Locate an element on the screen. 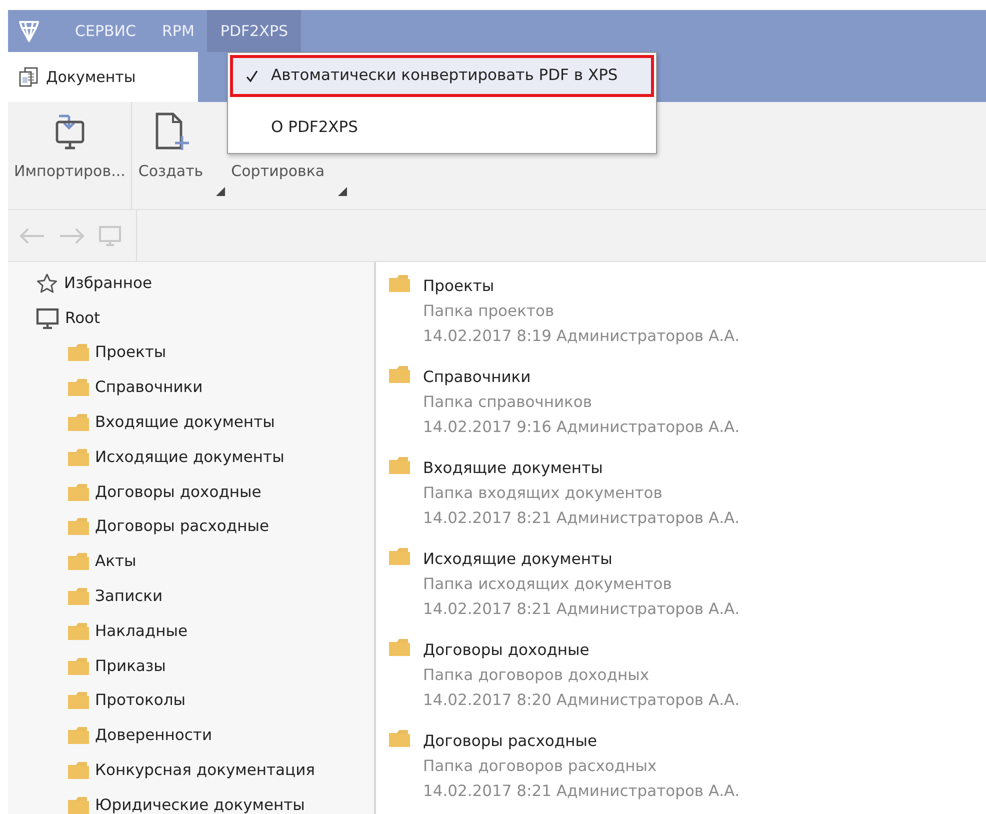 This screenshot has width=986, height=814. document-title: Договоры расходные is located at coordinates (581, 741).